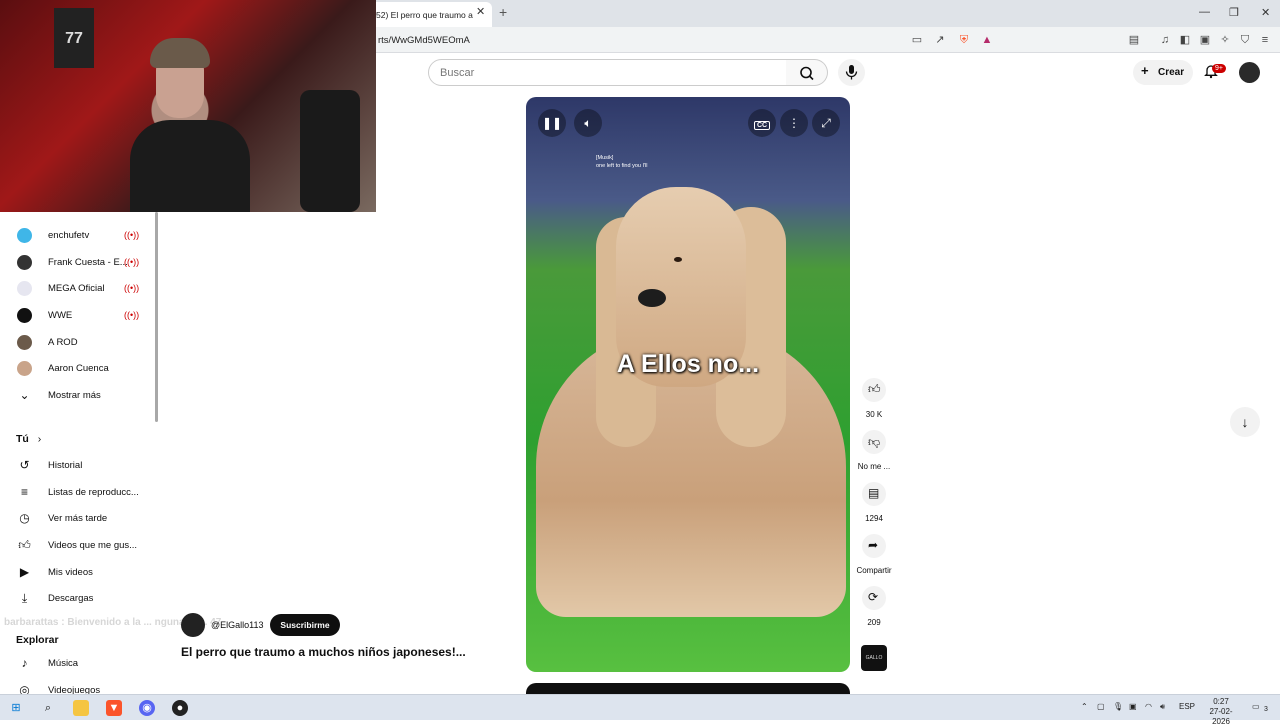 Image resolution: width=1280 pixels, height=727 pixels. I want to click on tab-search-icon: ▤, so click(1134, 40).